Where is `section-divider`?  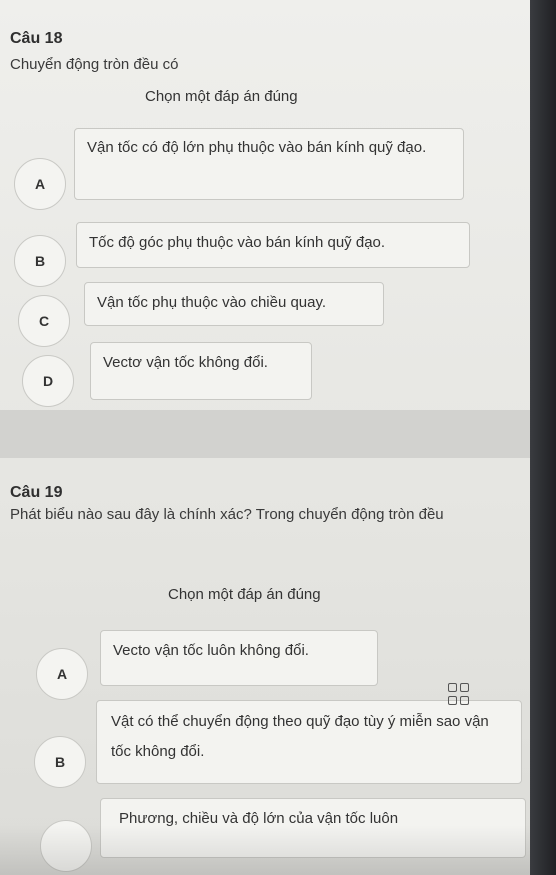
section-divider is located at coordinates (265, 434).